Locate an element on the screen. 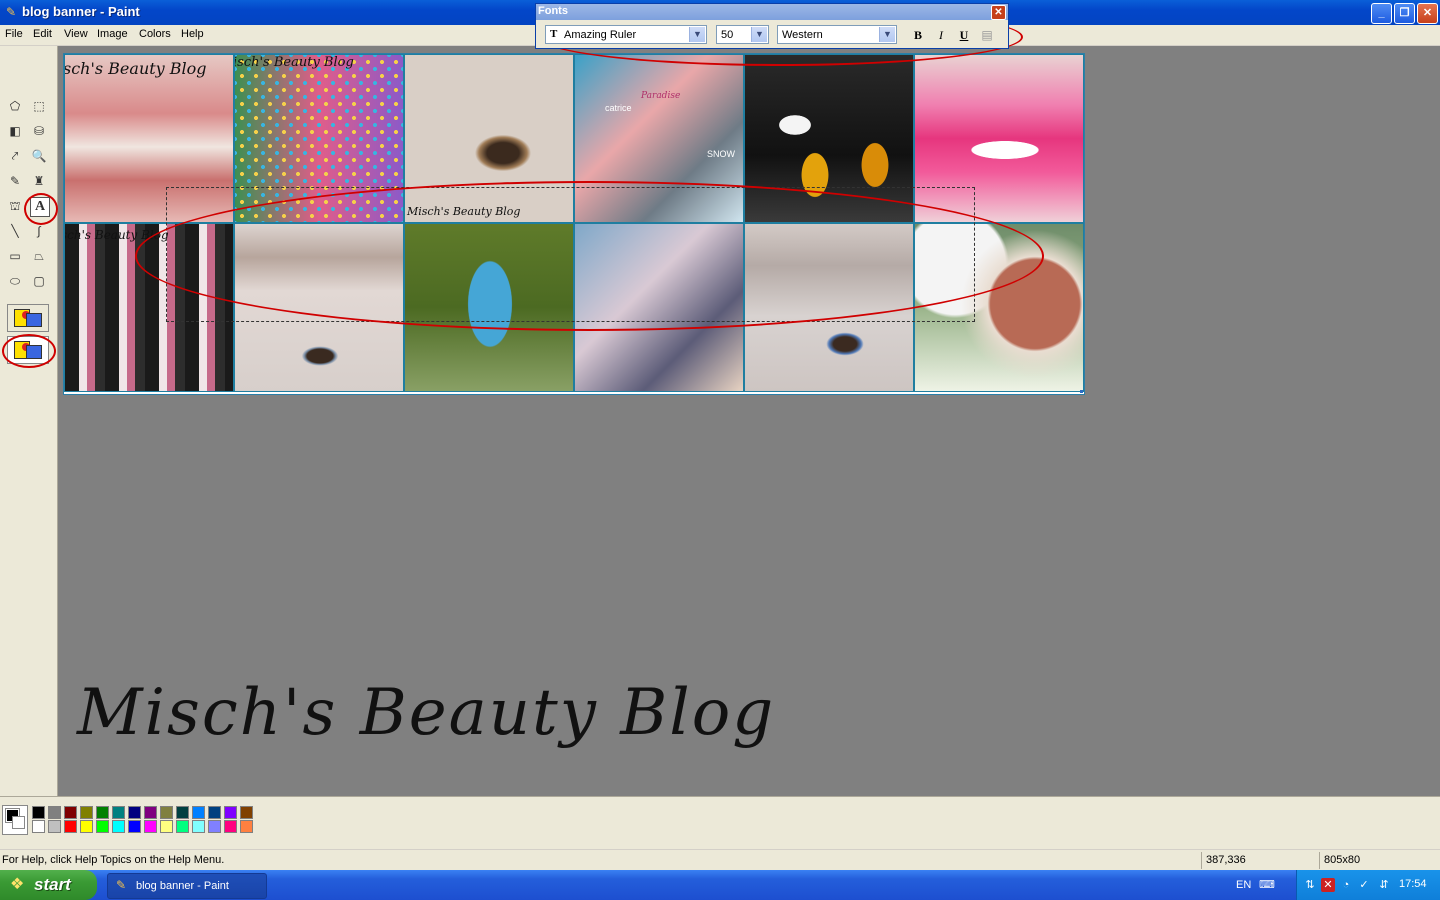 Image resolution: width=1440 pixels, height=900 pixels. rectangle-icon: ▭ is located at coordinates (15, 256).